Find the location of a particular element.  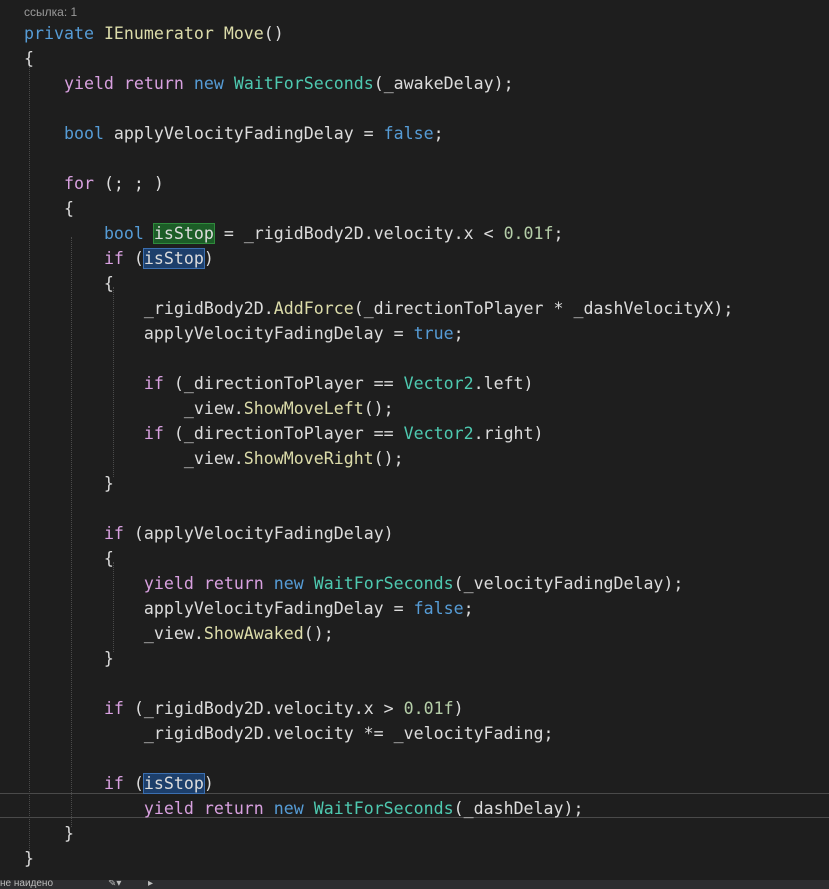

code-token: .left) is located at coordinates (503, 383).